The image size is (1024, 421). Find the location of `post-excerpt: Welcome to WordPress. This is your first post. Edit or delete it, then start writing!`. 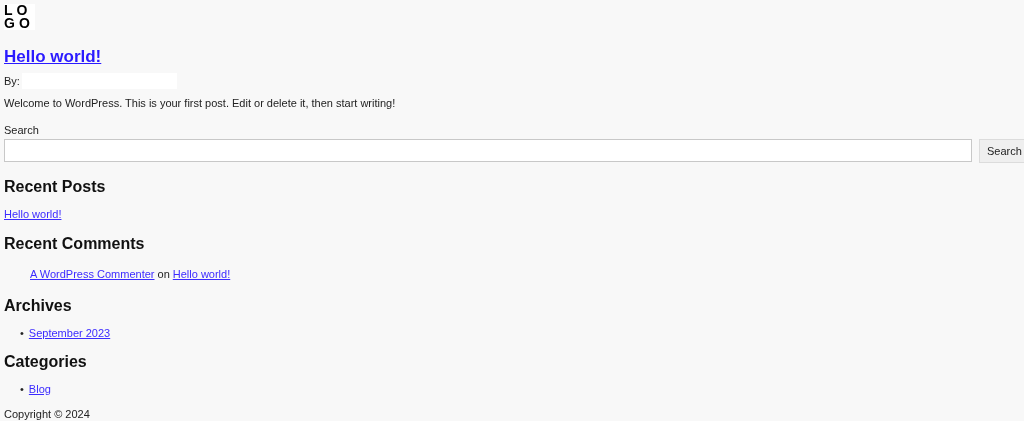

post-excerpt: Welcome to WordPress. This is your first post. Edit or delete it, then start writing! is located at coordinates (200, 103).